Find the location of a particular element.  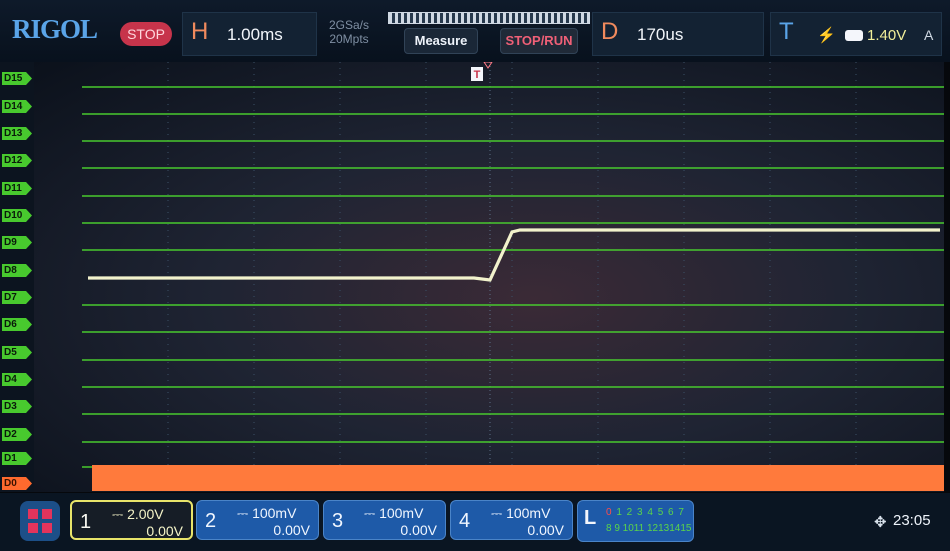

channel-number: 2 is located at coordinates (211, 521).